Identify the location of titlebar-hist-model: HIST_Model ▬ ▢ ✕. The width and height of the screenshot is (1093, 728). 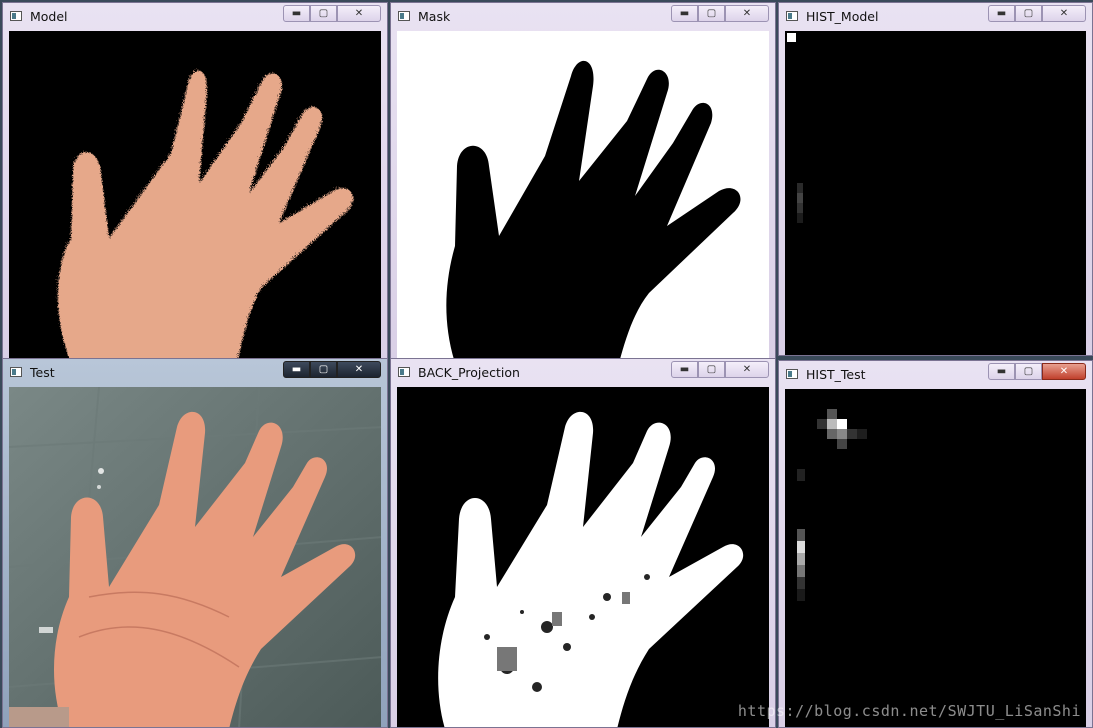
(935, 16).